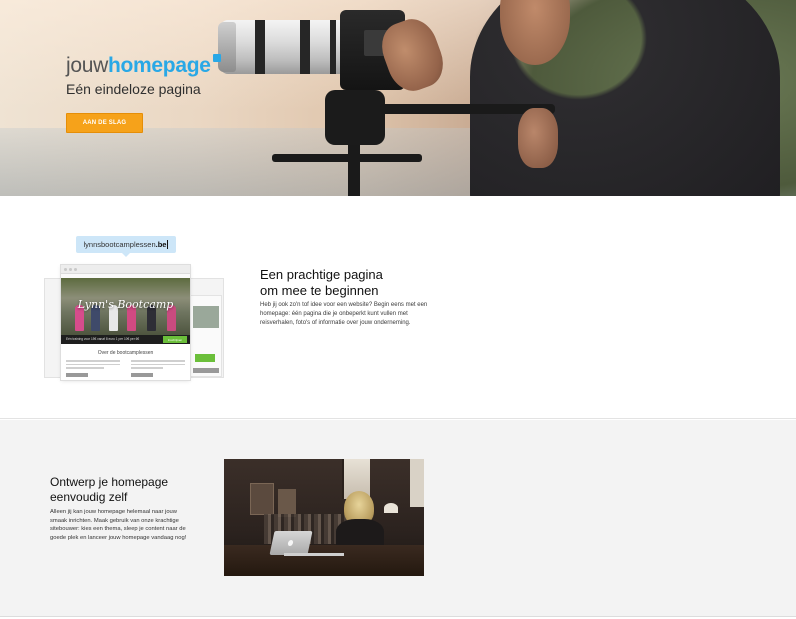 The height and width of the screenshot is (619, 796). Describe the element at coordinates (87, 65) in the screenshot. I see `brand-logo-part1: jouw` at that location.